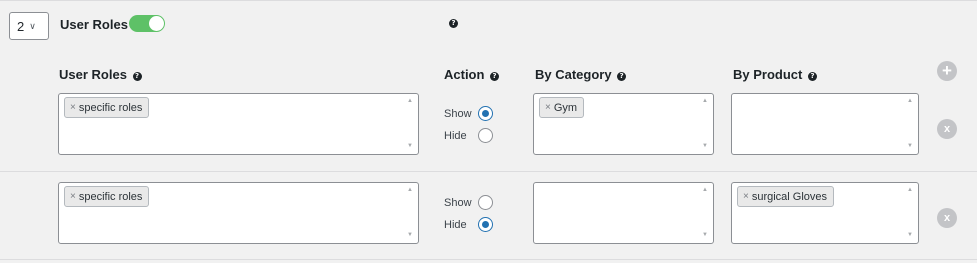 The height and width of the screenshot is (263, 977). What do you see at coordinates (32, 25) in the screenshot?
I see `chevron-down-icon: ∨` at bounding box center [32, 25].